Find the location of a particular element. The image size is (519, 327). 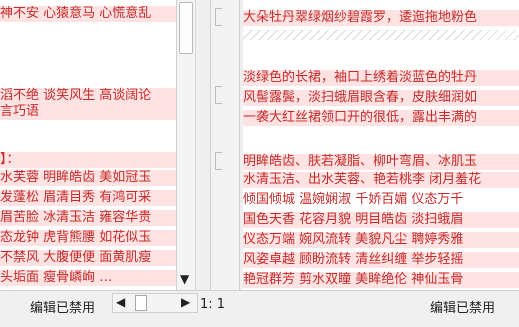

left-arrow-icon: ◀ is located at coordinates (120, 302).